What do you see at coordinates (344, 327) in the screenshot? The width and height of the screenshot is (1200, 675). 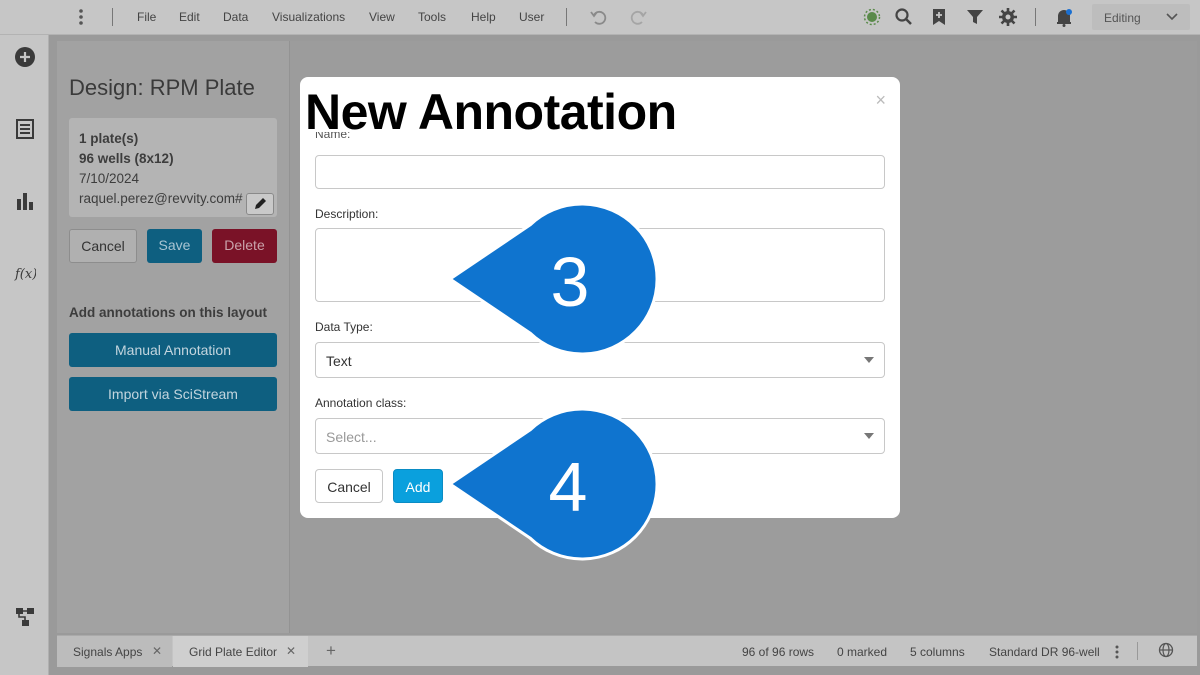 I see `data-type-label: Data Type:` at bounding box center [344, 327].